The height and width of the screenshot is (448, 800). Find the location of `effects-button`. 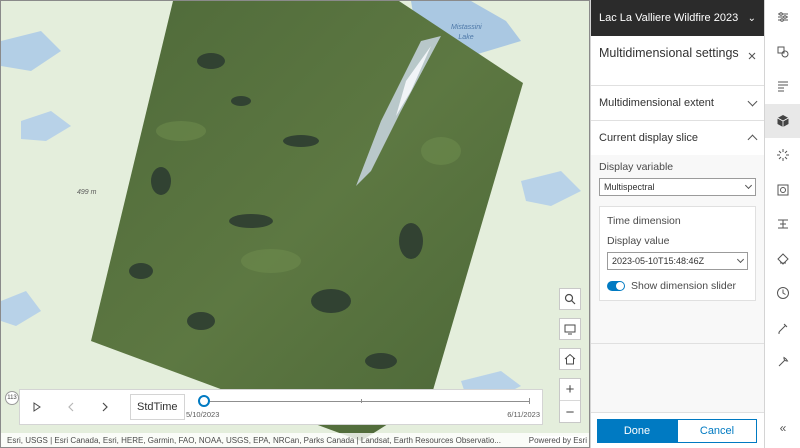

effects-button is located at coordinates (782, 155).